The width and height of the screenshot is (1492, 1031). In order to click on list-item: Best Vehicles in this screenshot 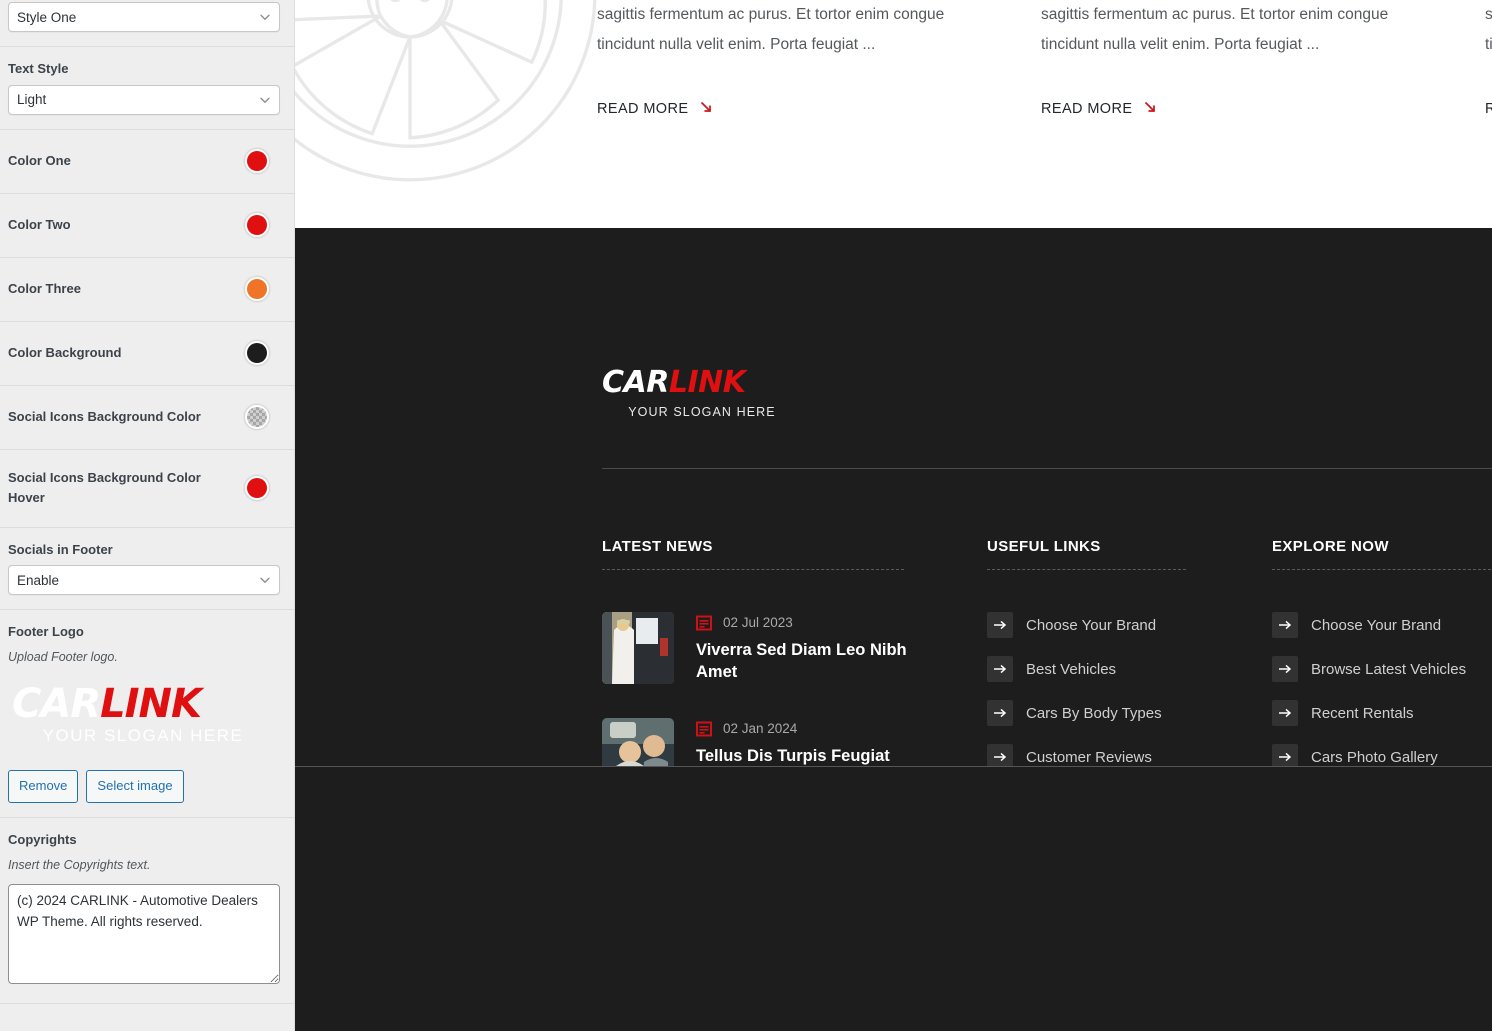, I will do `click(1129, 669)`.